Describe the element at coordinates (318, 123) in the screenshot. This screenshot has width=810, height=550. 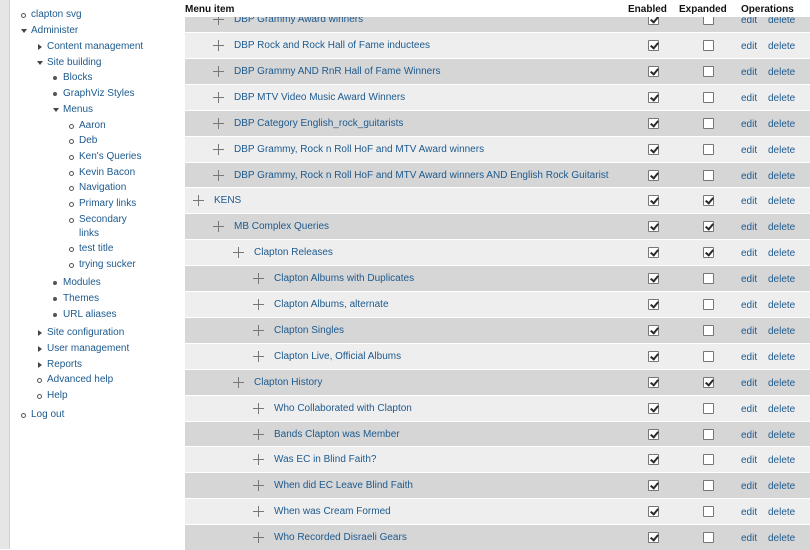
I see `menu-item-link: DBP Category English_rock_guitarists` at that location.